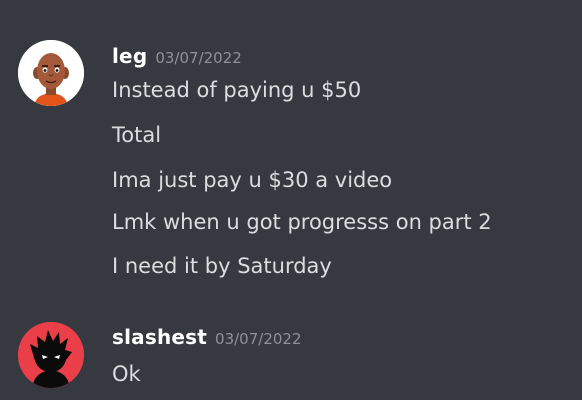 The width and height of the screenshot is (582, 400). I want to click on avatar-leg, so click(51, 73).